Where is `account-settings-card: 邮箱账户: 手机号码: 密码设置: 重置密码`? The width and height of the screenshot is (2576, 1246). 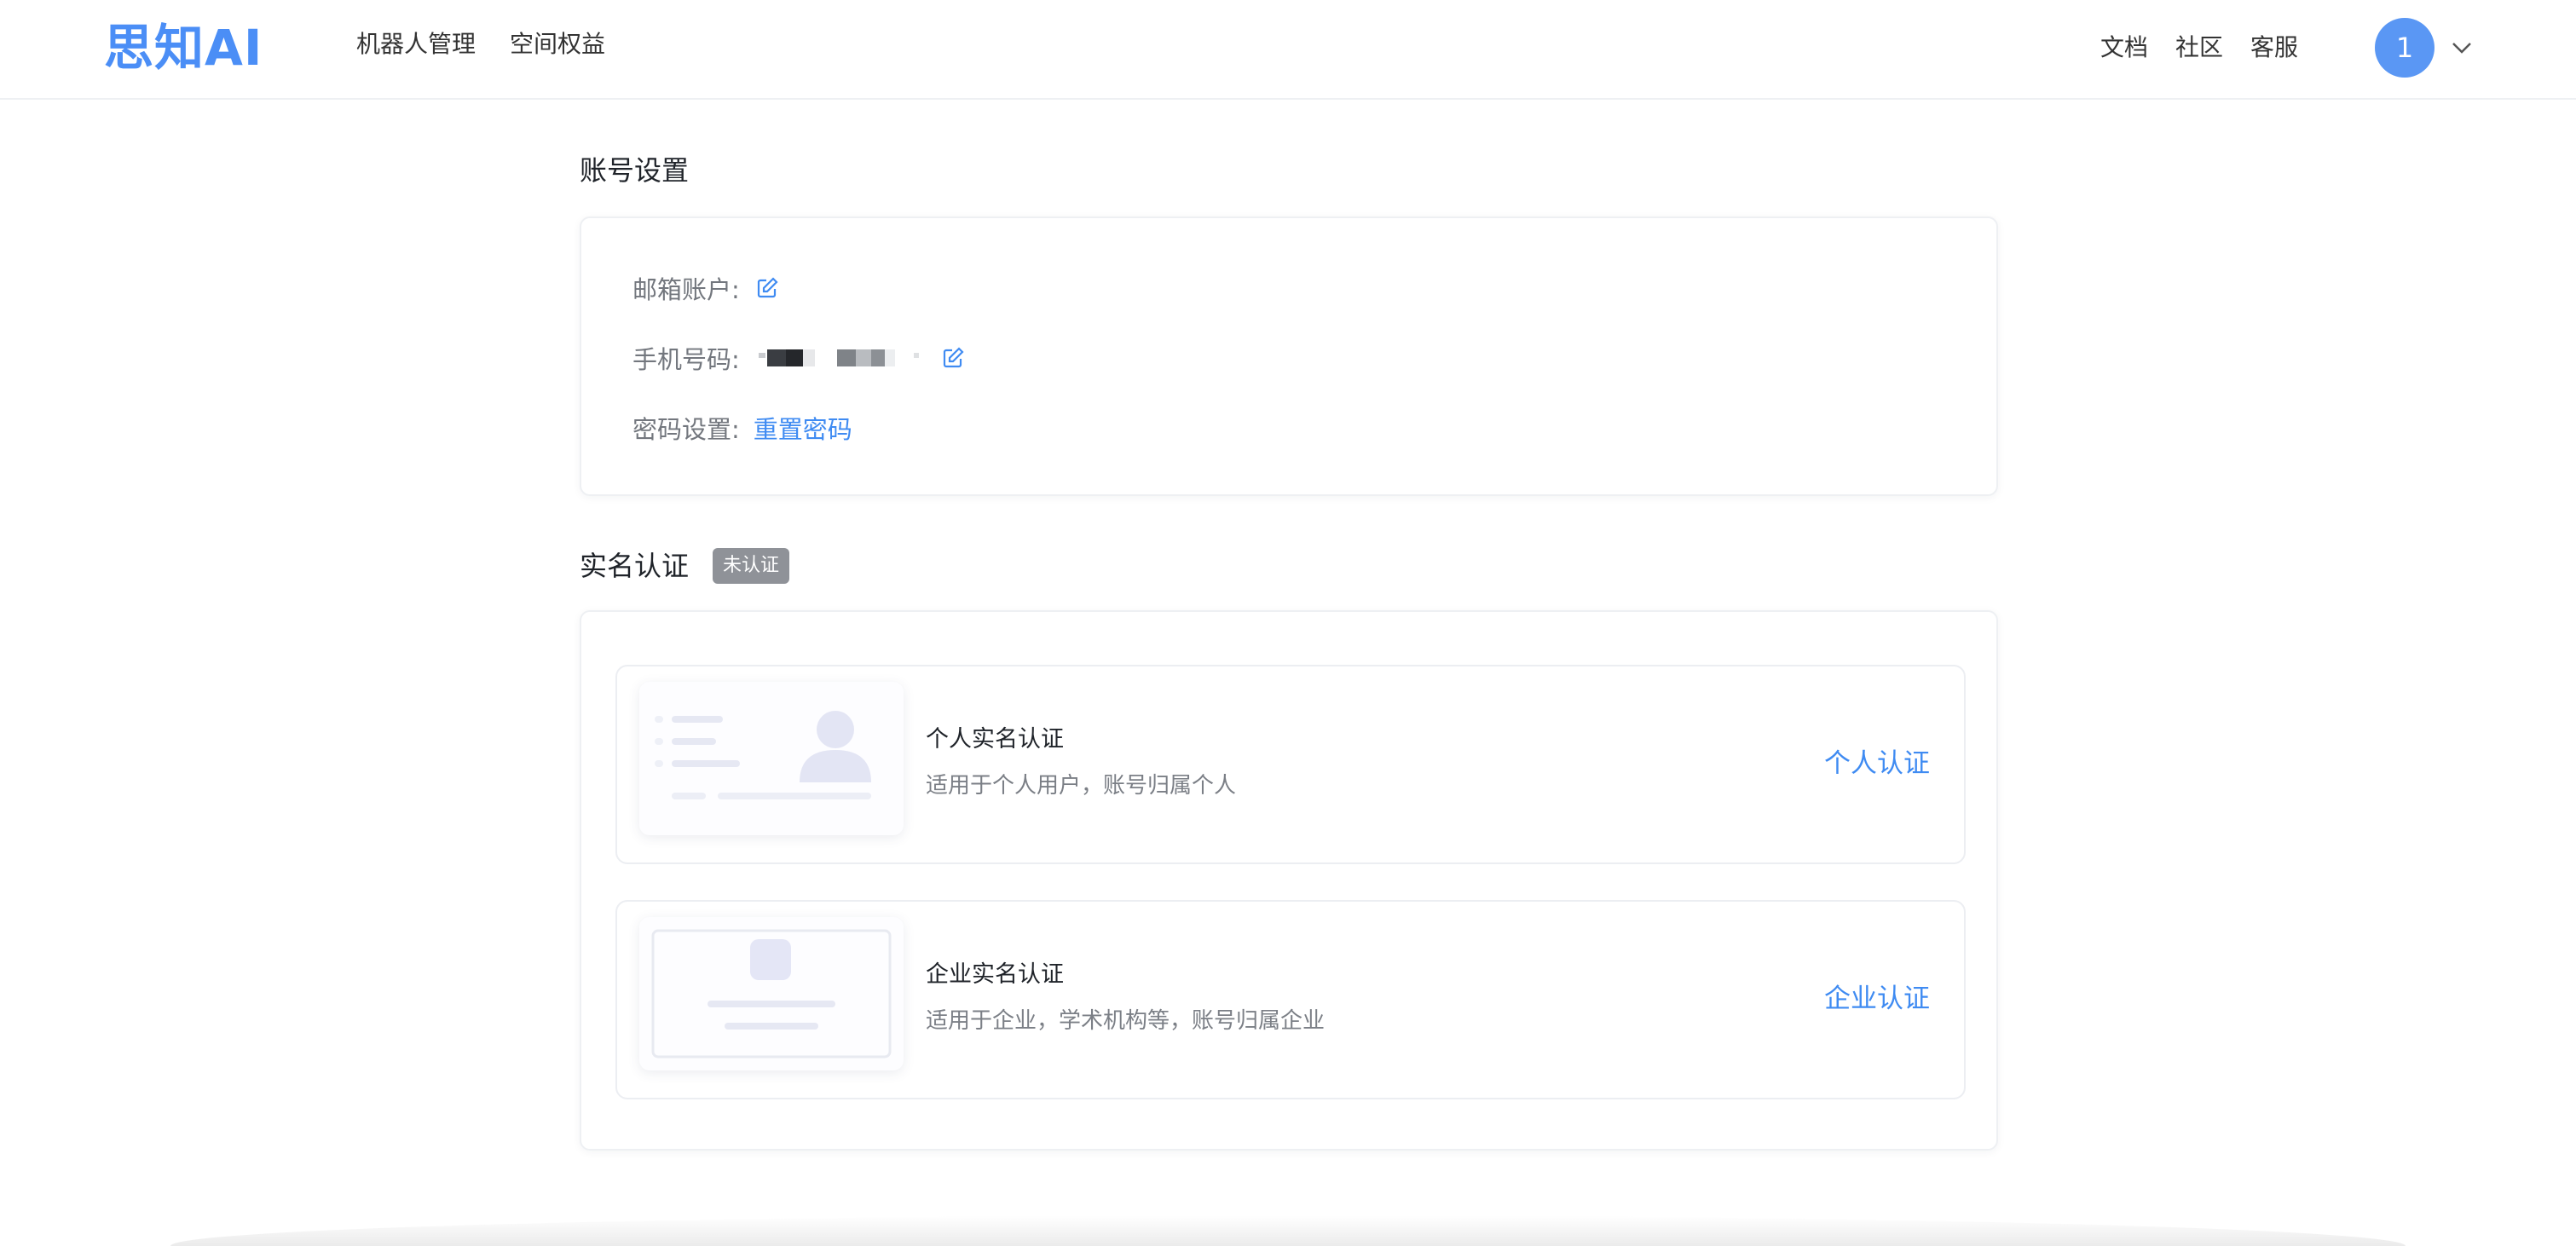
account-settings-card: 邮箱账户: 手机号码: 密码设置: 重置密码 is located at coordinates (1289, 356).